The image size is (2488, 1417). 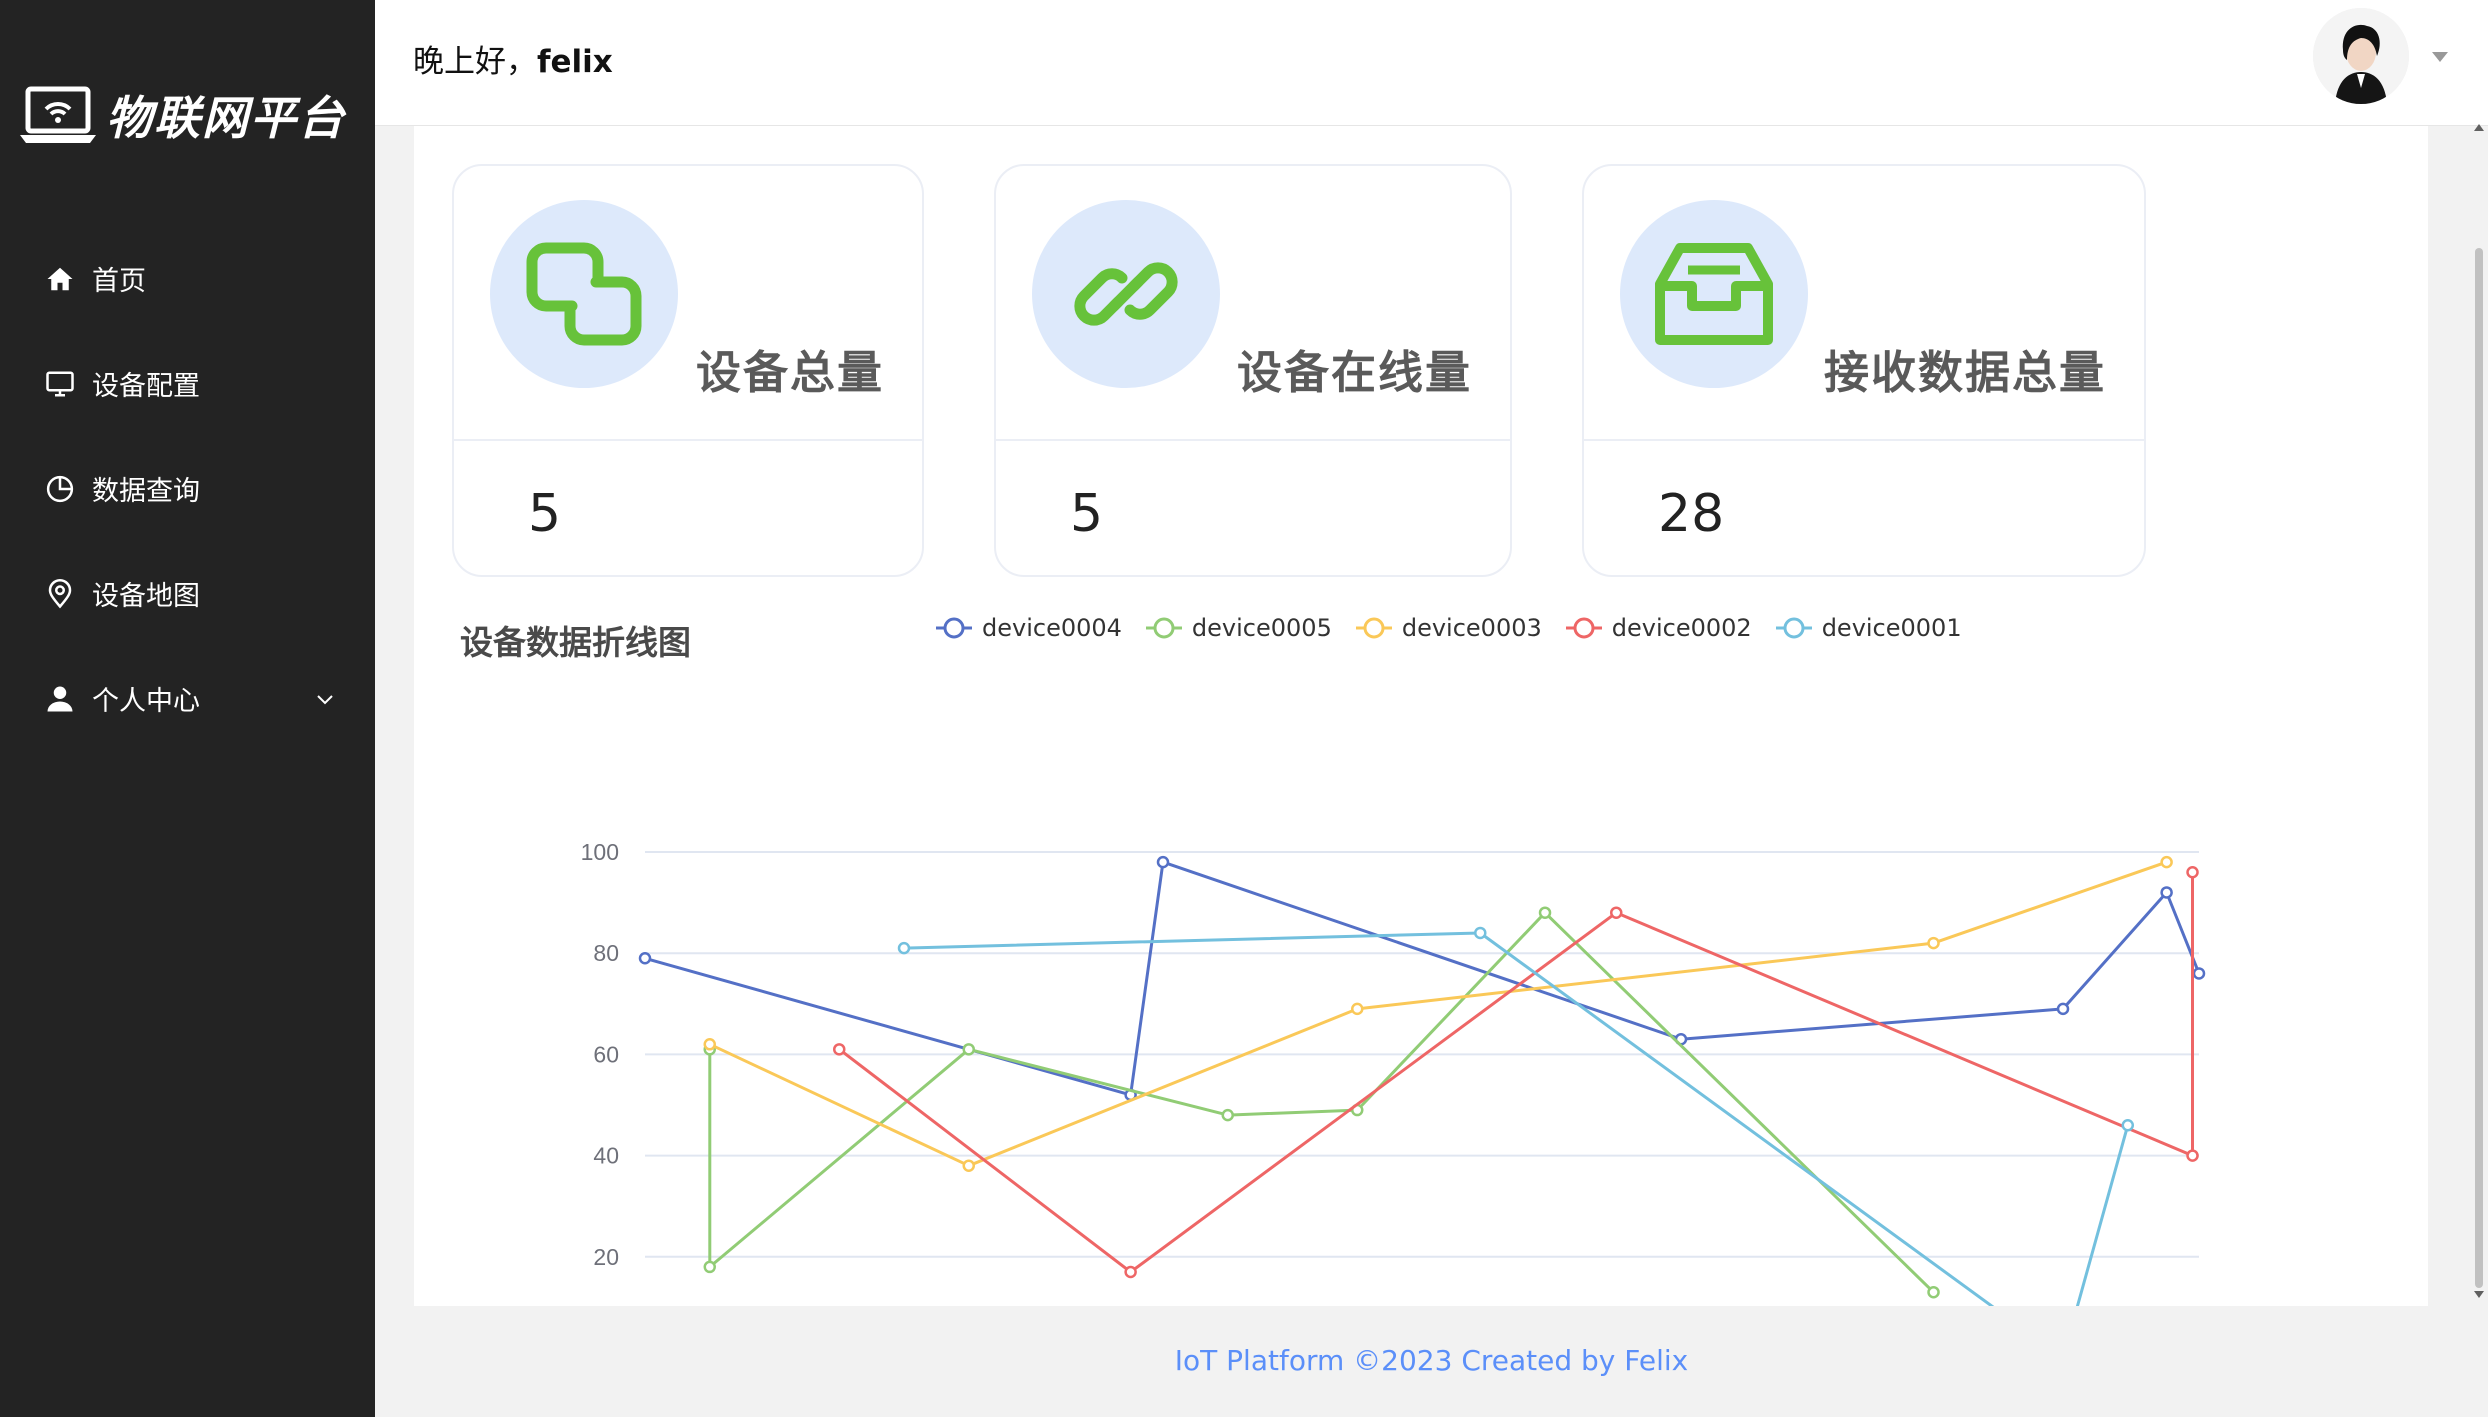 What do you see at coordinates (2479, 127) in the screenshot?
I see `scroll-up-icon` at bounding box center [2479, 127].